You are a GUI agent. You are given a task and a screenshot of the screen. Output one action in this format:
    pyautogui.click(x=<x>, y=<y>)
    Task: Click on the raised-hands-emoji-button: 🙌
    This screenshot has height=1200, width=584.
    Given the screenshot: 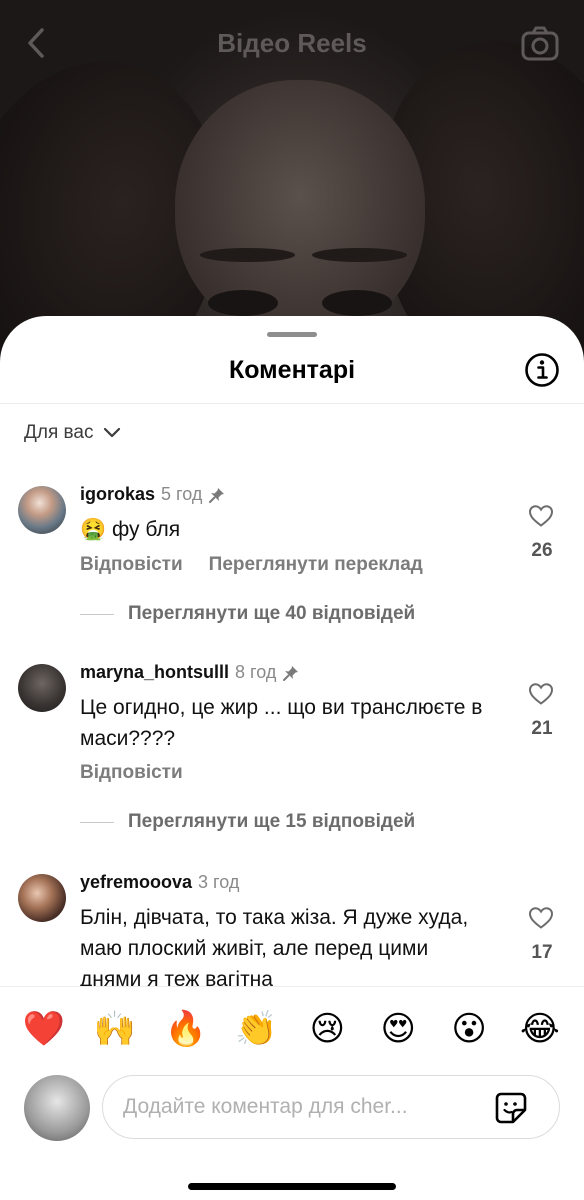 What is the action you would take?
    pyautogui.click(x=115, y=1029)
    